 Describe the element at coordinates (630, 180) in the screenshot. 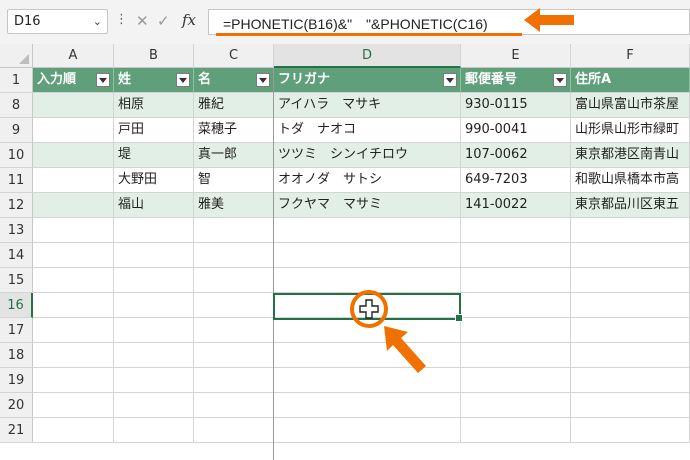

I see `table-cell: 和歌山県橋本市高` at that location.